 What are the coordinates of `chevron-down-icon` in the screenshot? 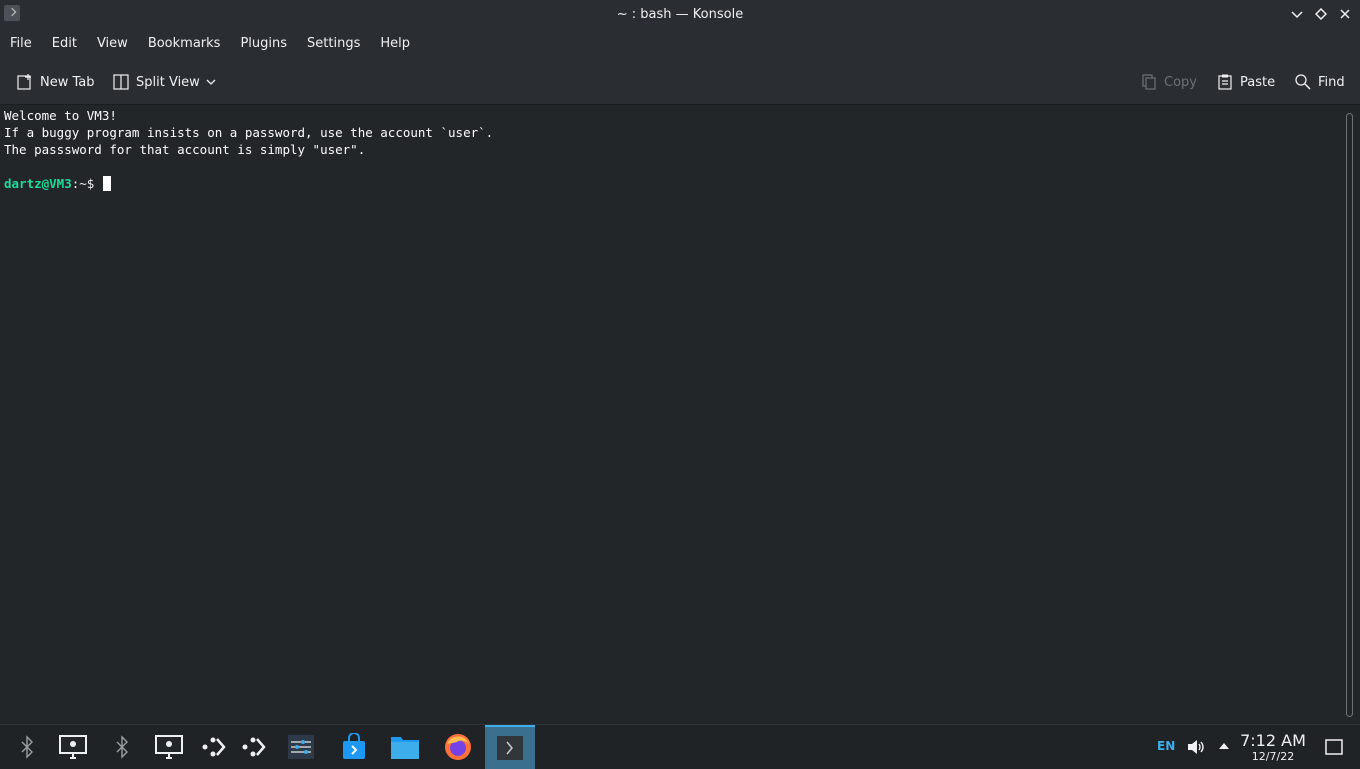 It's located at (211, 82).